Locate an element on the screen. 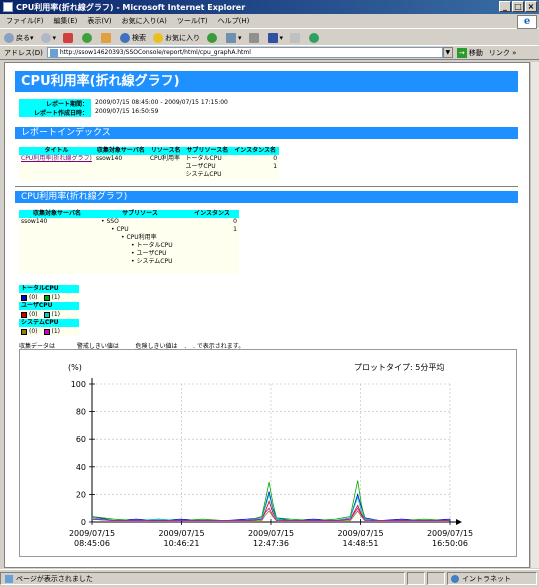 The image size is (539, 587). y-tick-label: 100 is located at coordinates (78, 384).